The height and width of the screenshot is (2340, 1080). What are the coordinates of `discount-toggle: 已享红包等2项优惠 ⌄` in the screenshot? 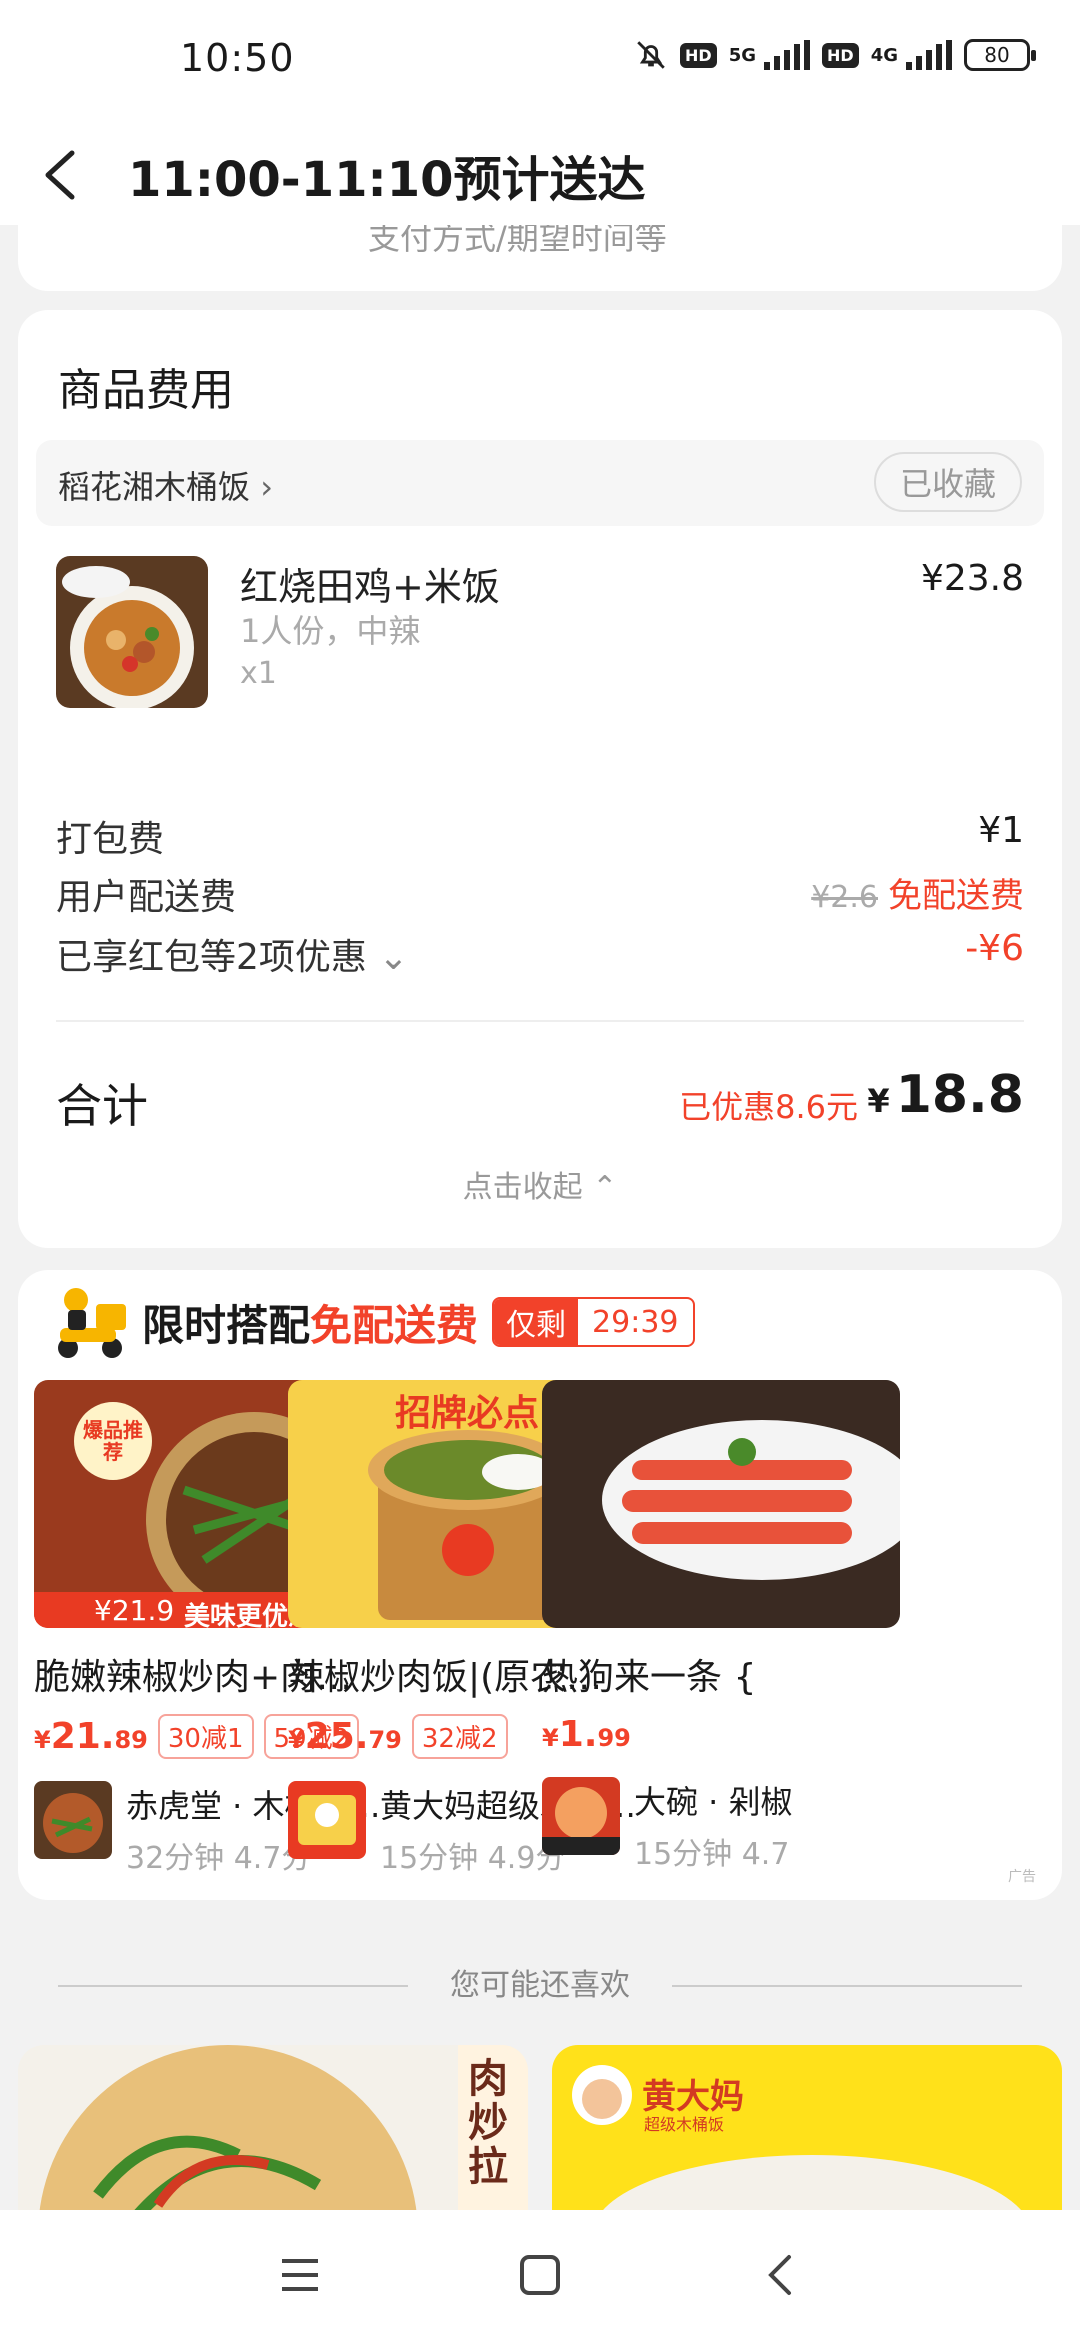 It's located at (232, 954).